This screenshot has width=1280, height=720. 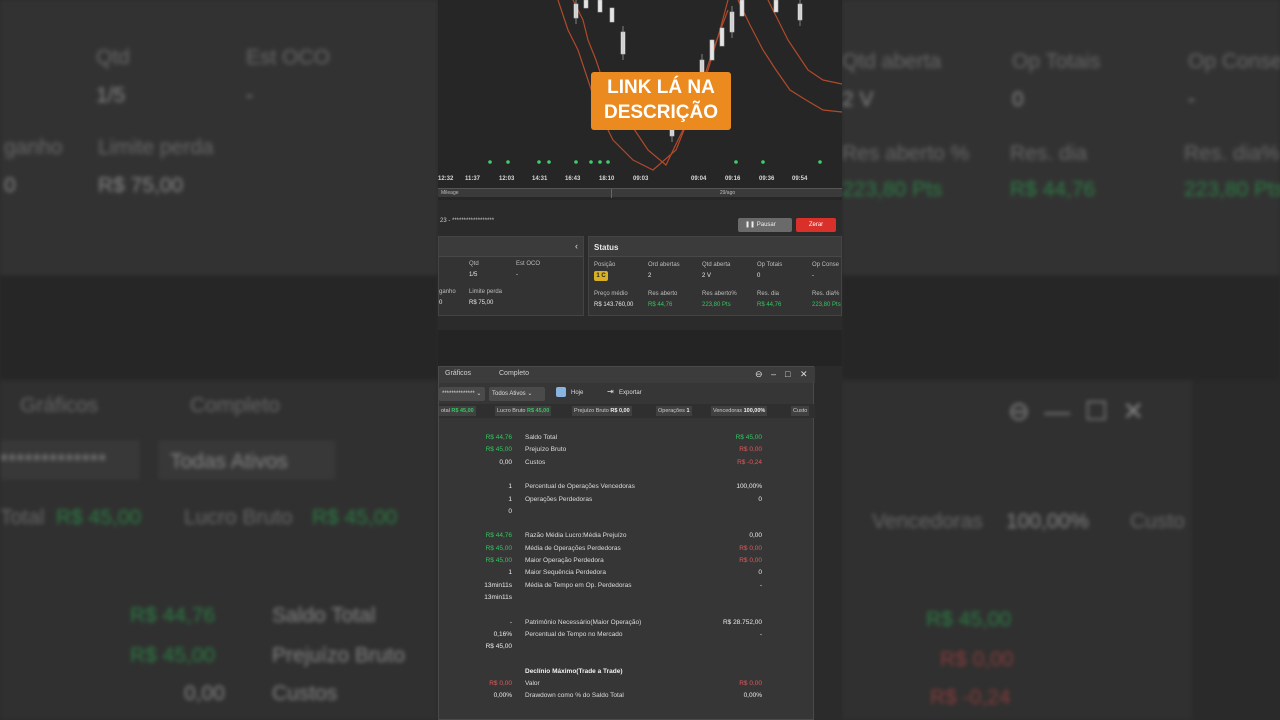 I want to click on res-dia-label: Res. dia, so click(x=768, y=294).